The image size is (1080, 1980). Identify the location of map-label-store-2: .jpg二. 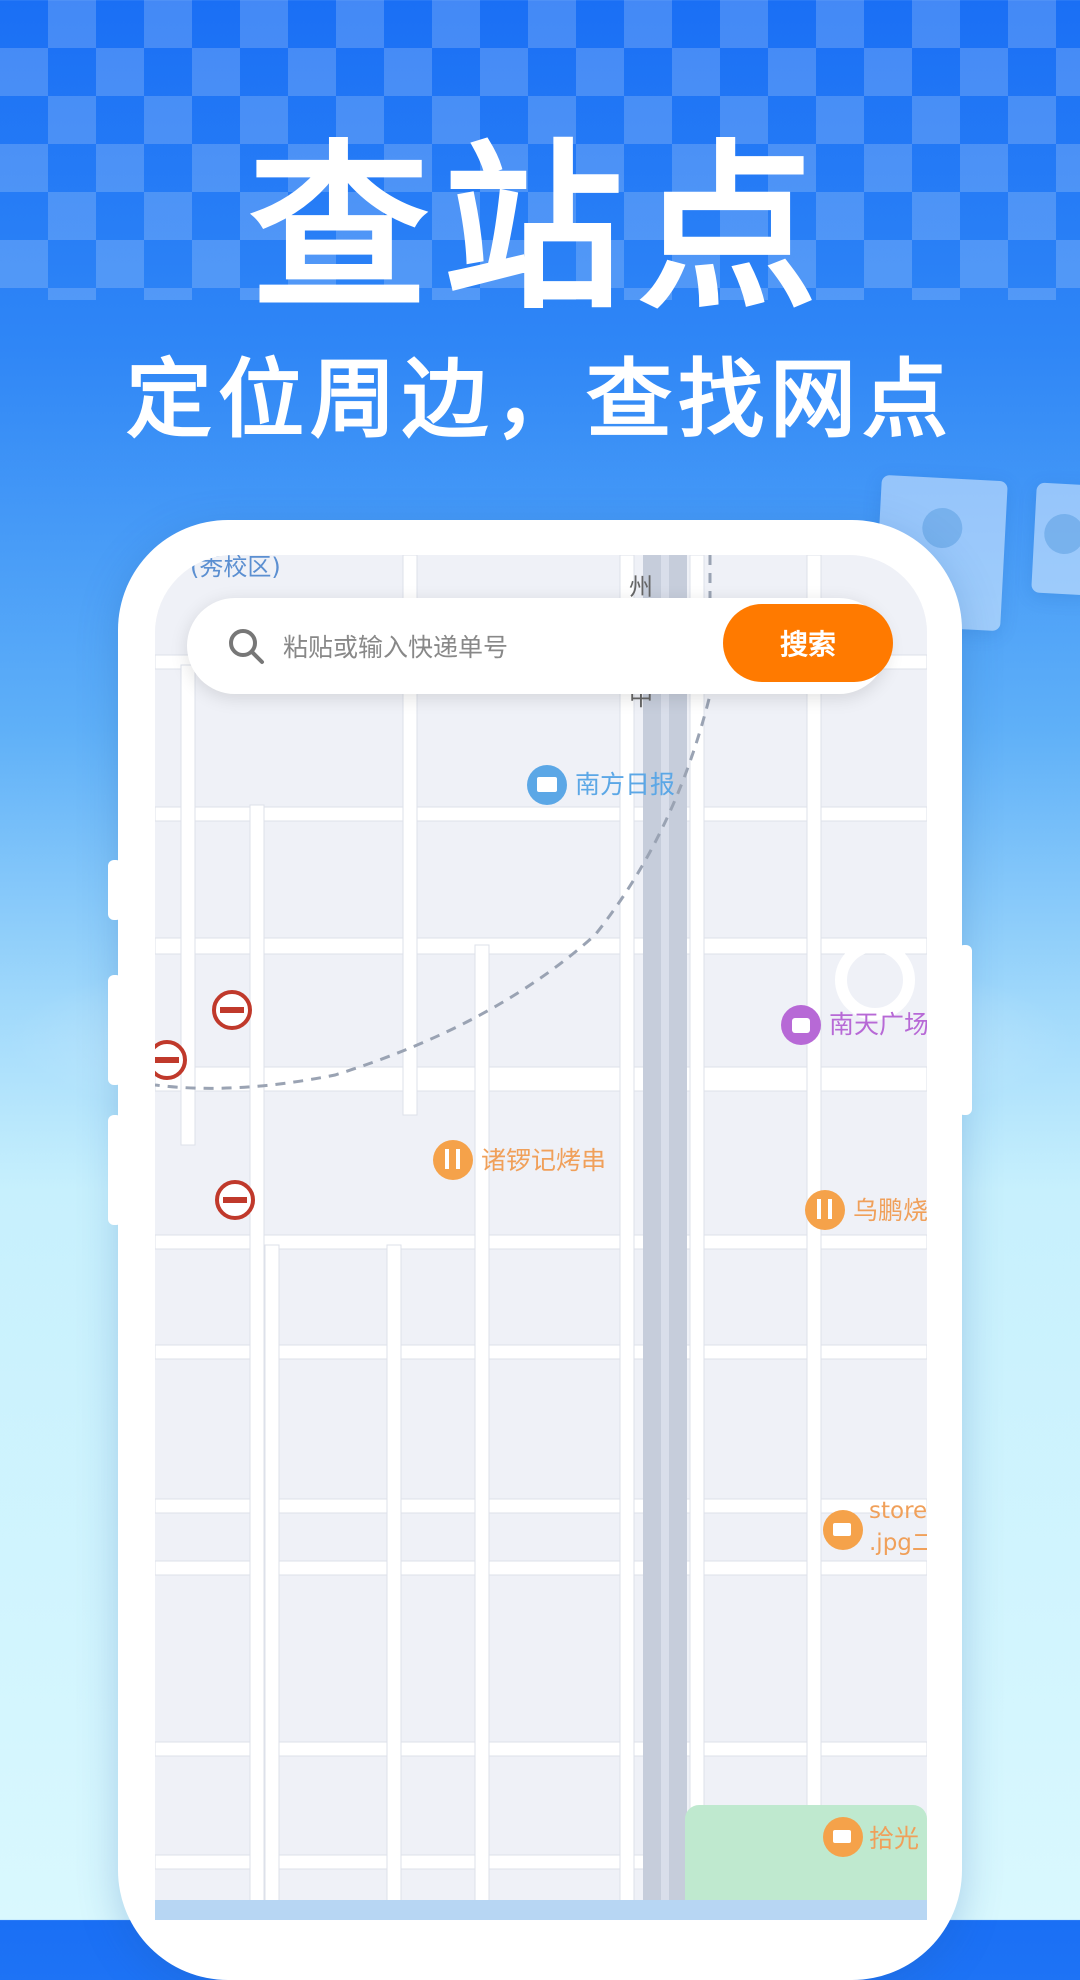
(898, 1543).